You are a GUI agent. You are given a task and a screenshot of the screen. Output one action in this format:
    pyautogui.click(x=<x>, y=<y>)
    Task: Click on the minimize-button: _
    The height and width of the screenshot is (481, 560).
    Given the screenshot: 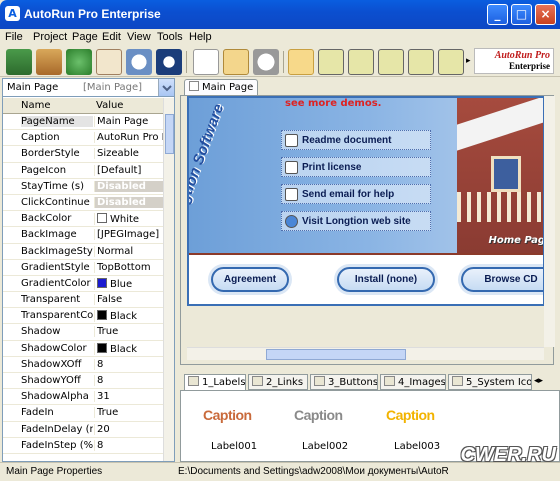 What is the action you would take?
    pyautogui.click(x=497, y=14)
    